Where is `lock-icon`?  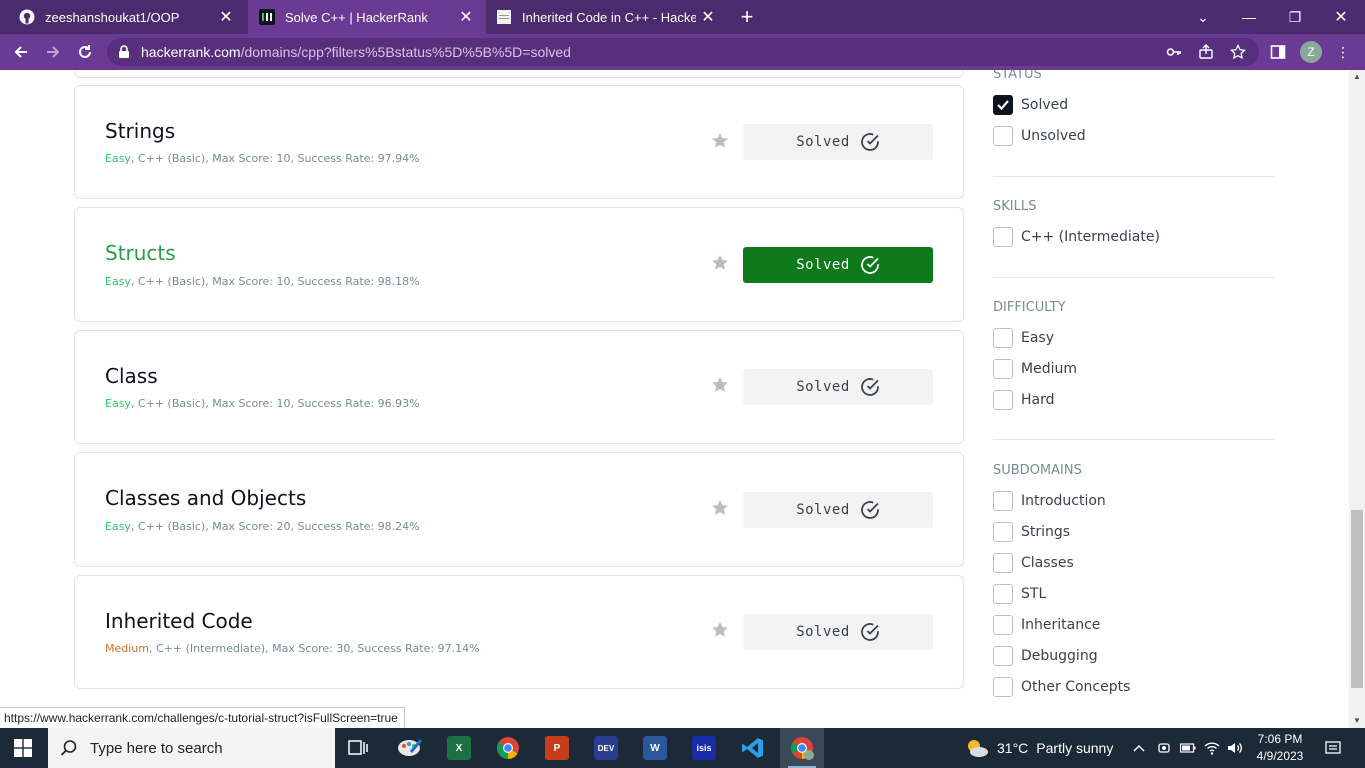
lock-icon is located at coordinates (124, 52).